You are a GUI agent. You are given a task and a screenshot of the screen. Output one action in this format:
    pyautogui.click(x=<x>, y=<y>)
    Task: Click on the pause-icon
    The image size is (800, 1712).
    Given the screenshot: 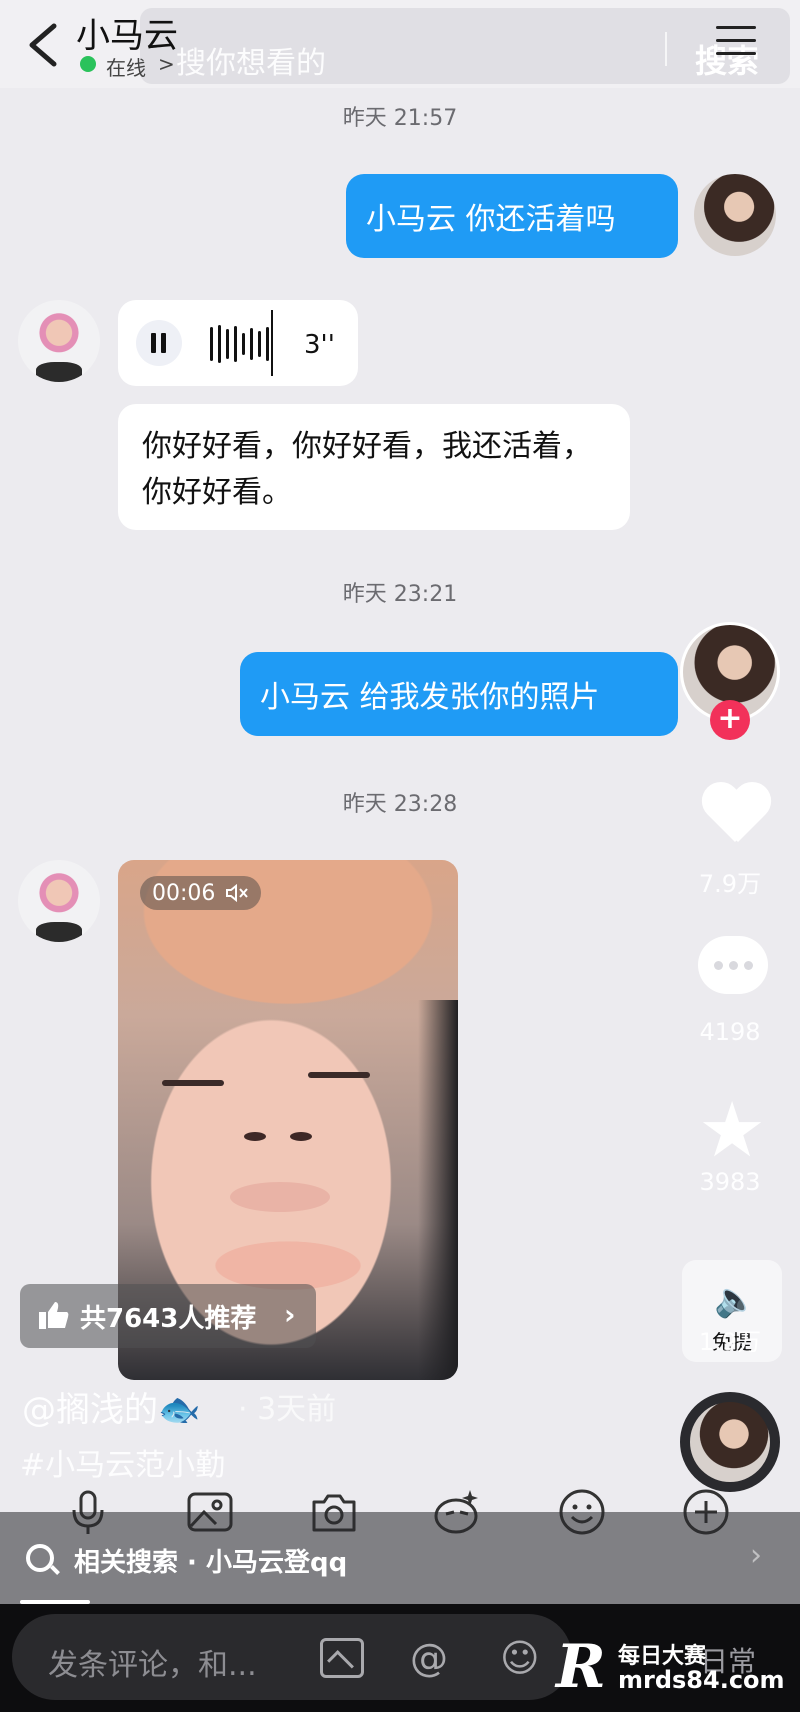 What is the action you would take?
    pyautogui.click(x=159, y=343)
    